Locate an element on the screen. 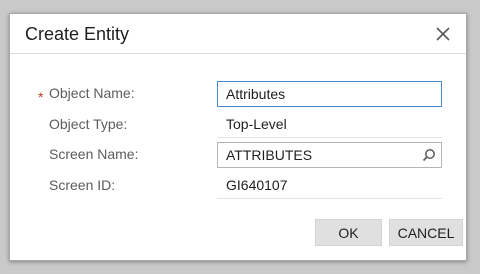 The height and width of the screenshot is (274, 480). screen-name-label: Screen Name: is located at coordinates (94, 154).